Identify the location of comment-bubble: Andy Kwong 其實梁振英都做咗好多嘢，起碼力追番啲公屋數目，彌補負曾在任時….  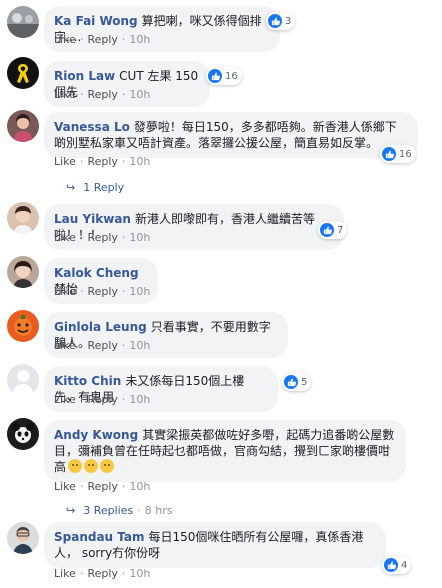
(225, 451).